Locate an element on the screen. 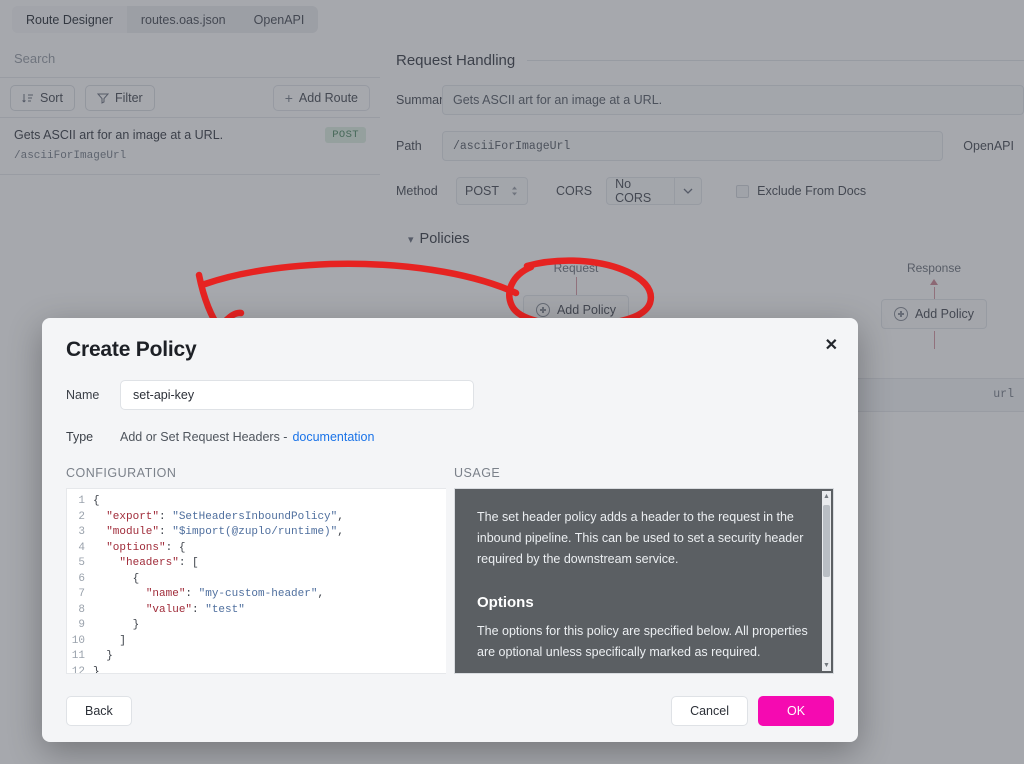 The width and height of the screenshot is (1024, 764). name-row: Name set-api-key is located at coordinates (450, 395).